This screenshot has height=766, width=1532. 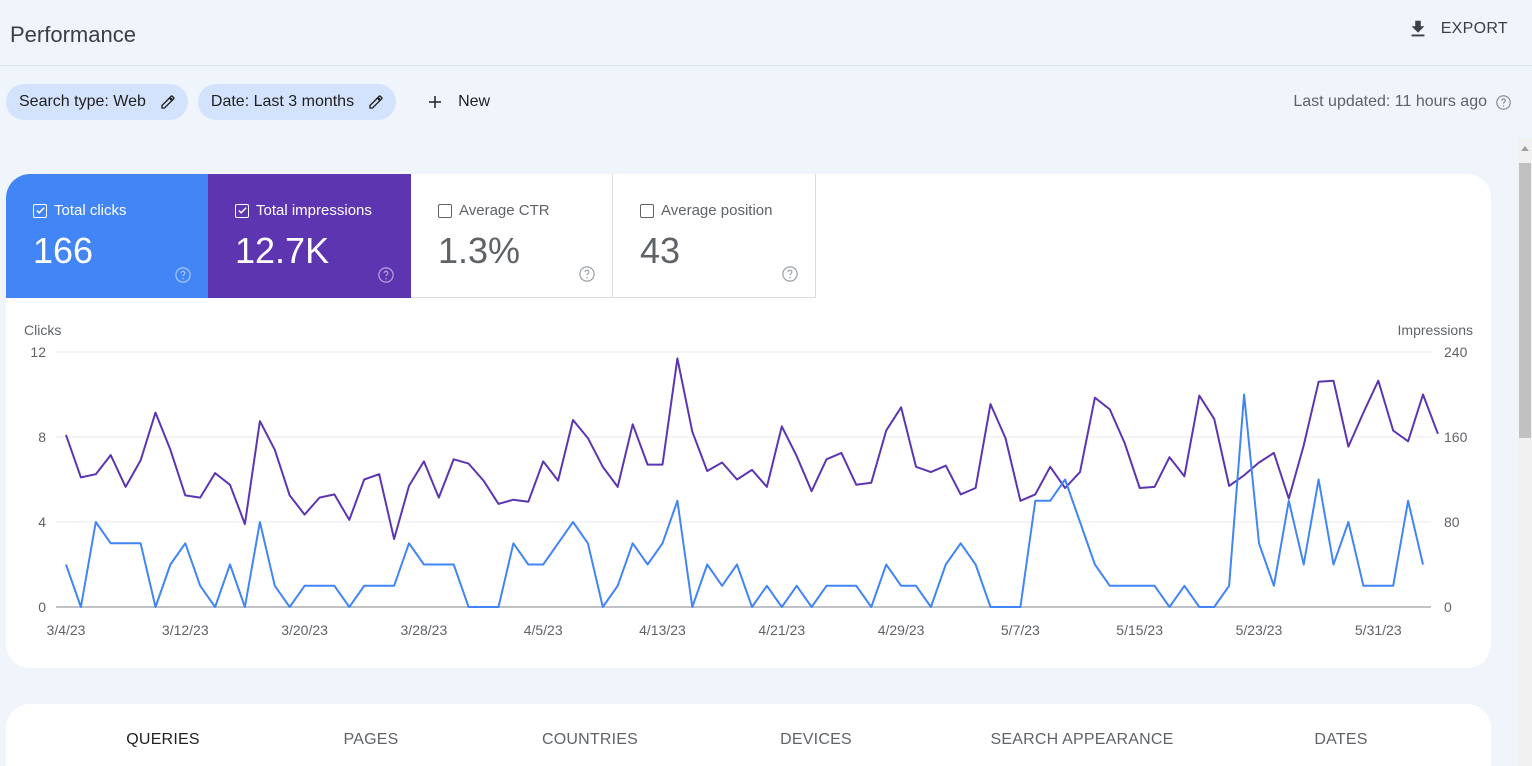 I want to click on metric-average-ctr: Average CTR 1.3%, so click(x=512, y=236).